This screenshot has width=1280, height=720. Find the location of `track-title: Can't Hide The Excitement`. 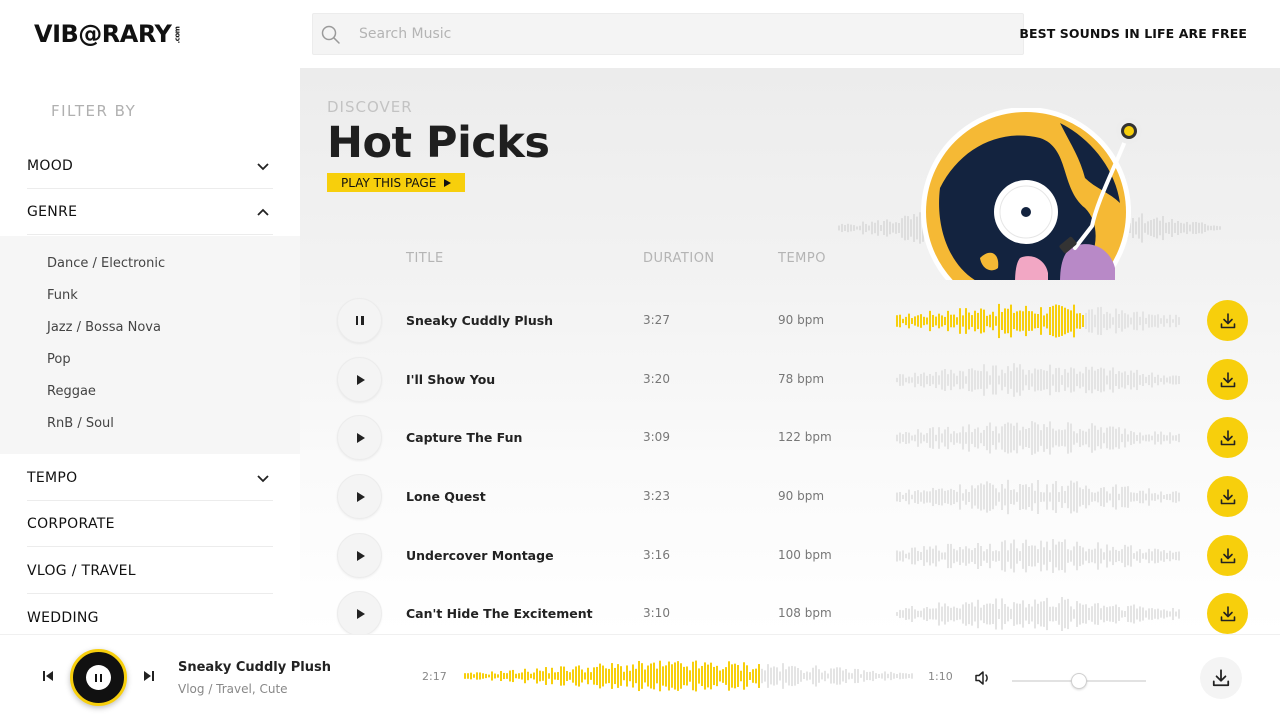

track-title: Can't Hide The Excitement is located at coordinates (499, 613).